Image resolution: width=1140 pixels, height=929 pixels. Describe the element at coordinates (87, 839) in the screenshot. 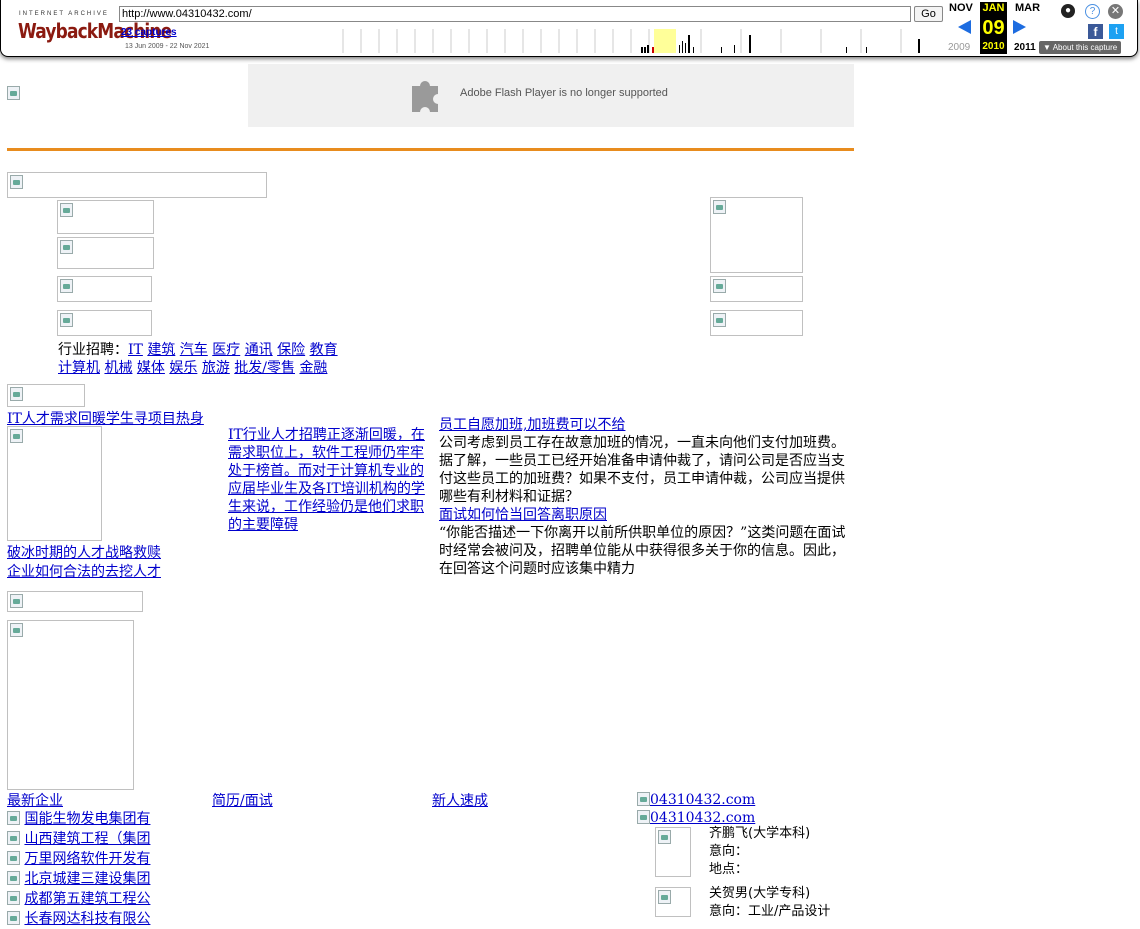

I see `company-link: 山西建筑工程（集团` at that location.